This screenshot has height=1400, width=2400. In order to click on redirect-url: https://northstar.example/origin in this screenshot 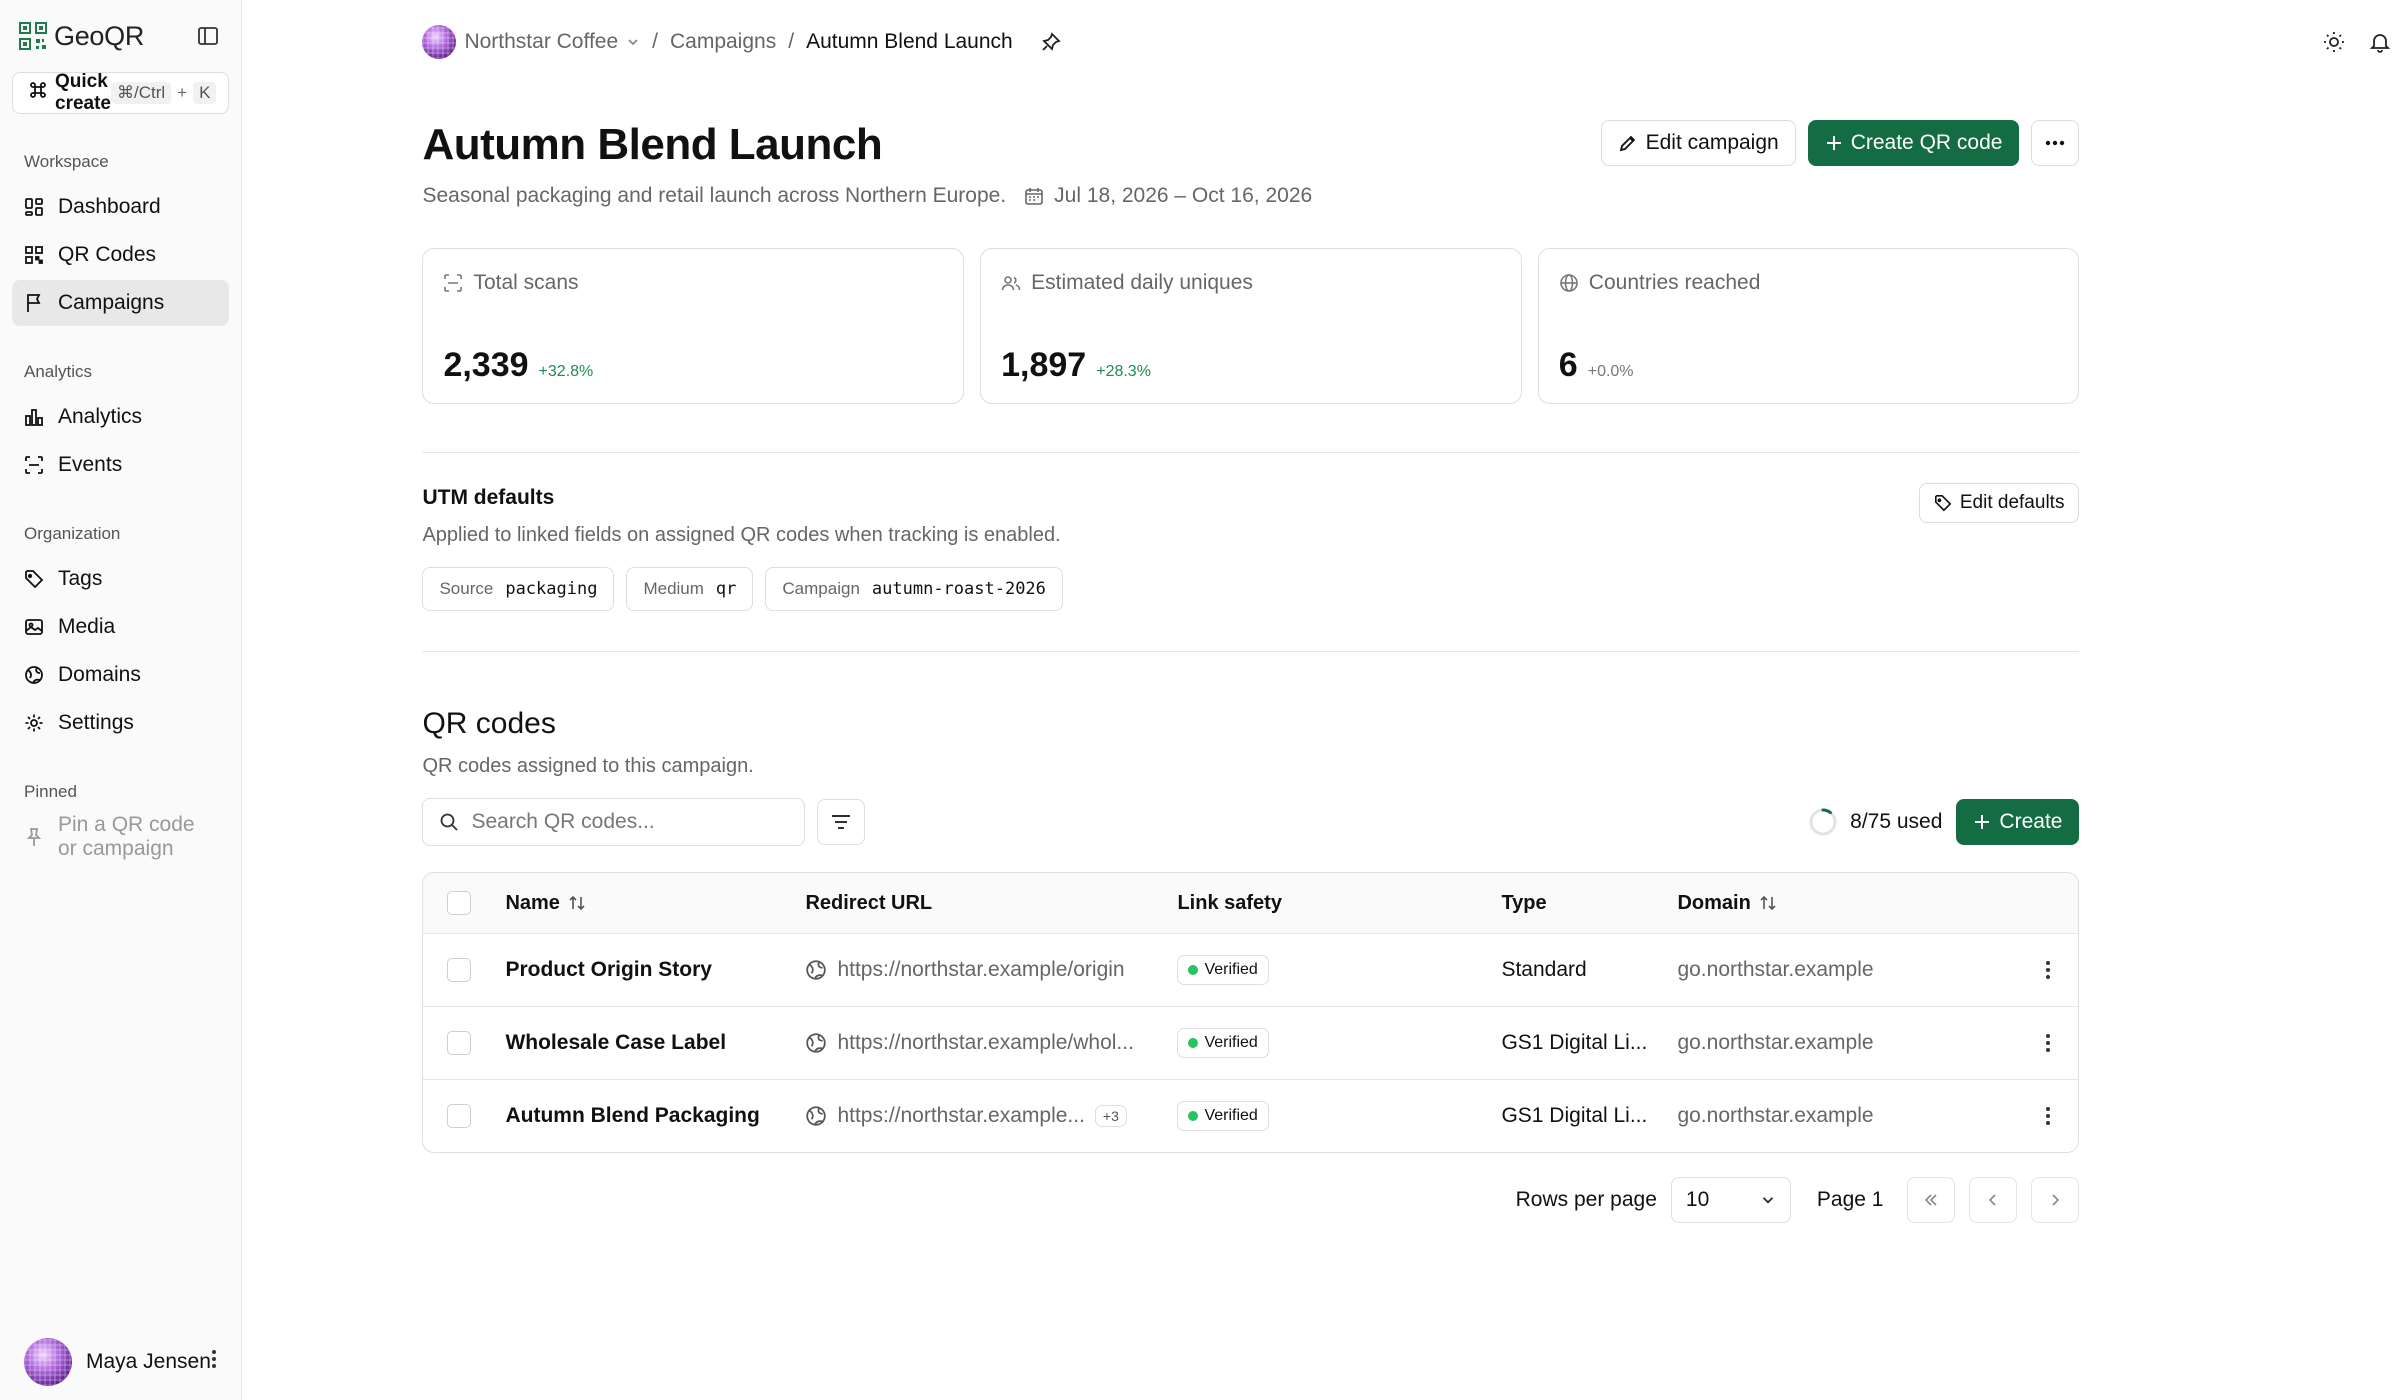, I will do `click(980, 970)`.